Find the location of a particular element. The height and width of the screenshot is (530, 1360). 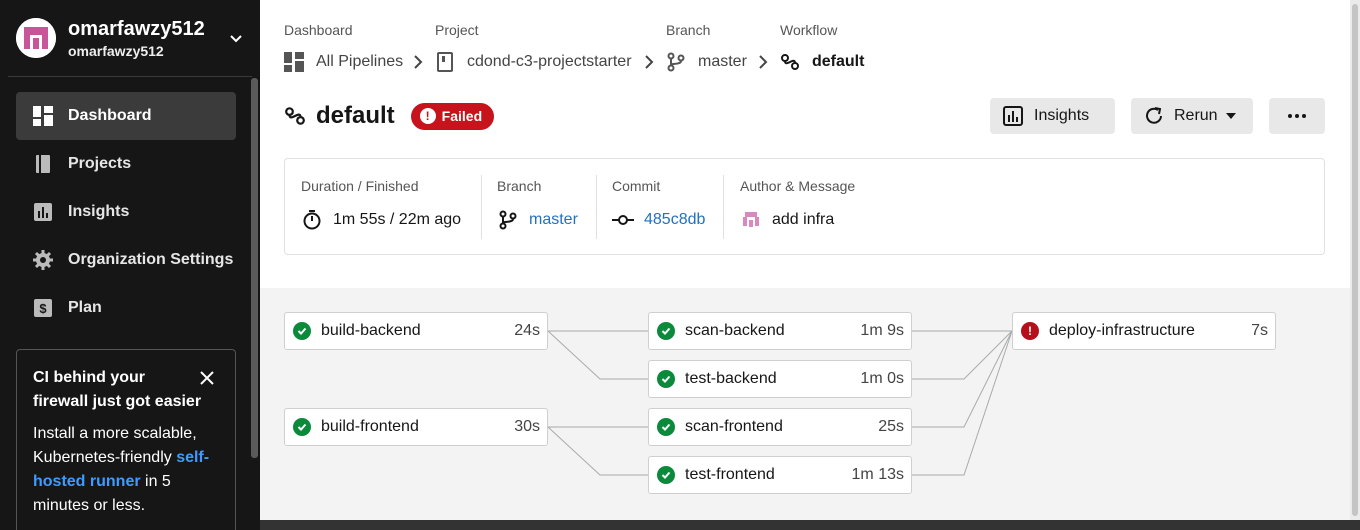

book-icon is located at coordinates (43, 164).